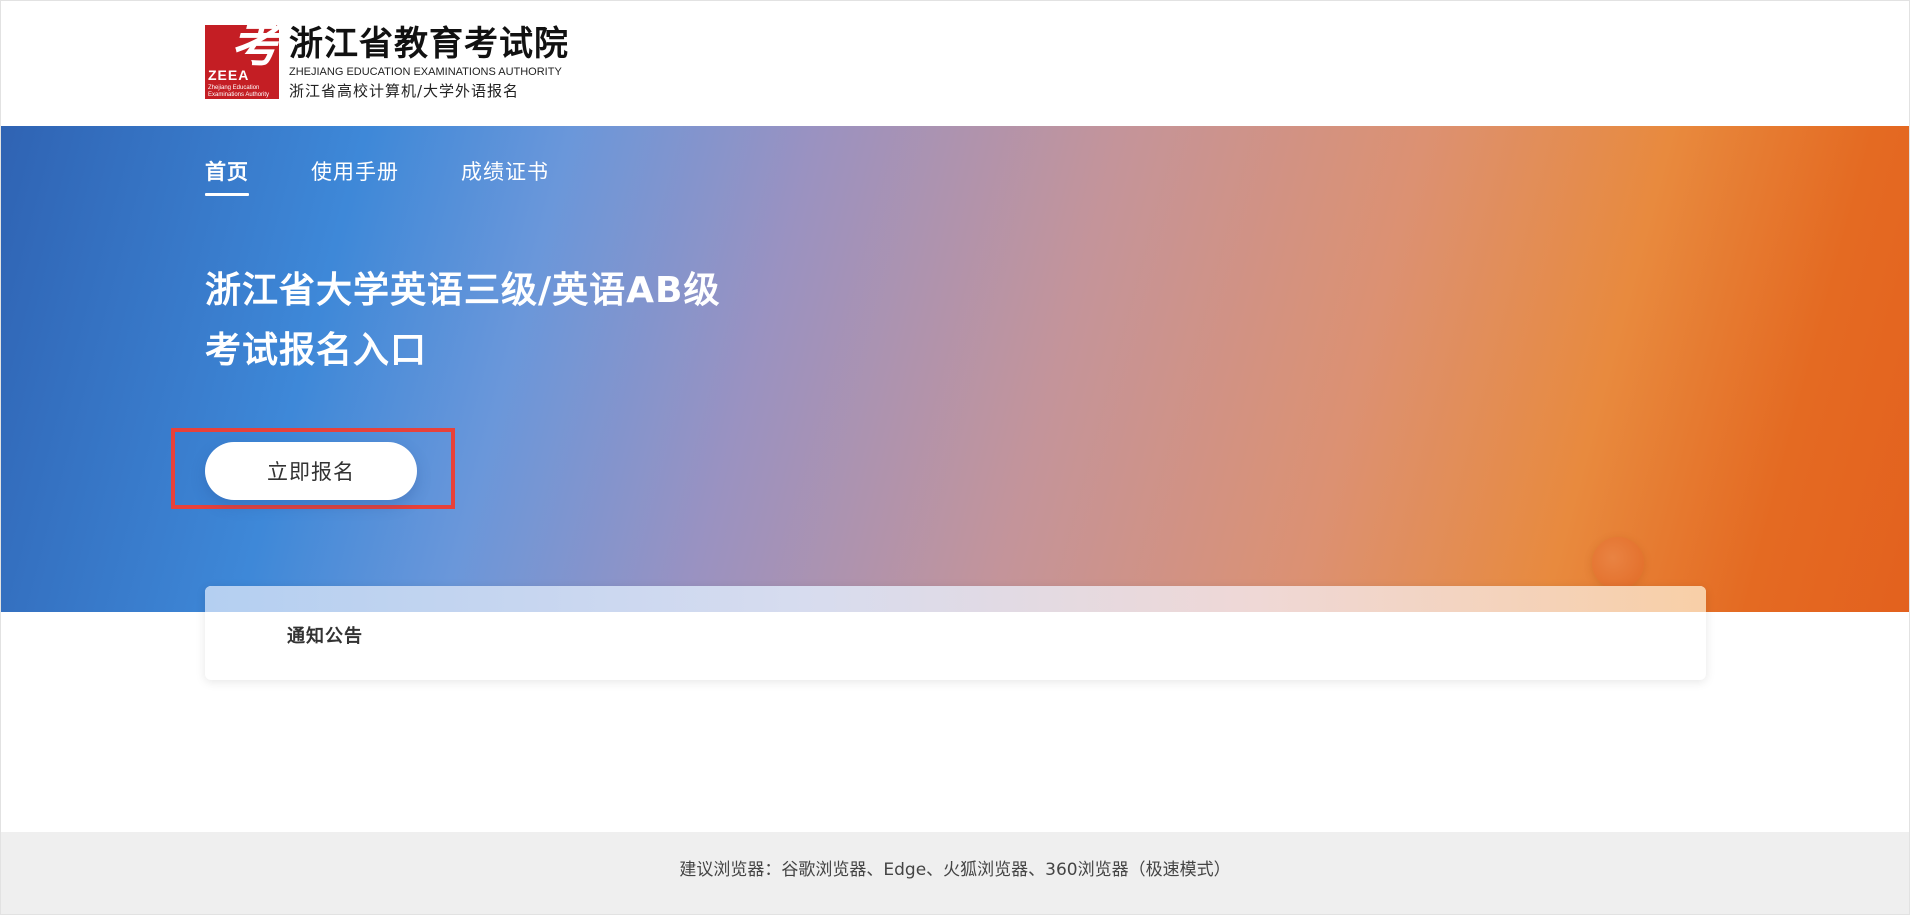 This screenshot has width=1910, height=915. I want to click on hero-title-line1: 浙江省大学英语三级/英语AB级, so click(463, 290).